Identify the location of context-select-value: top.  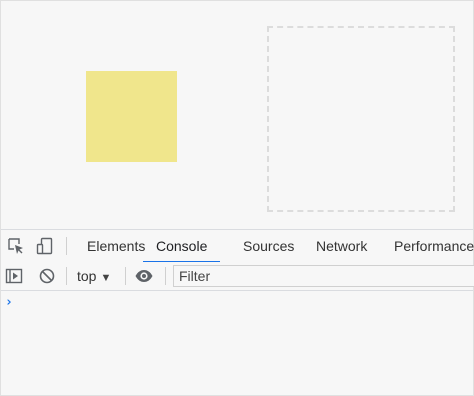
(87, 276).